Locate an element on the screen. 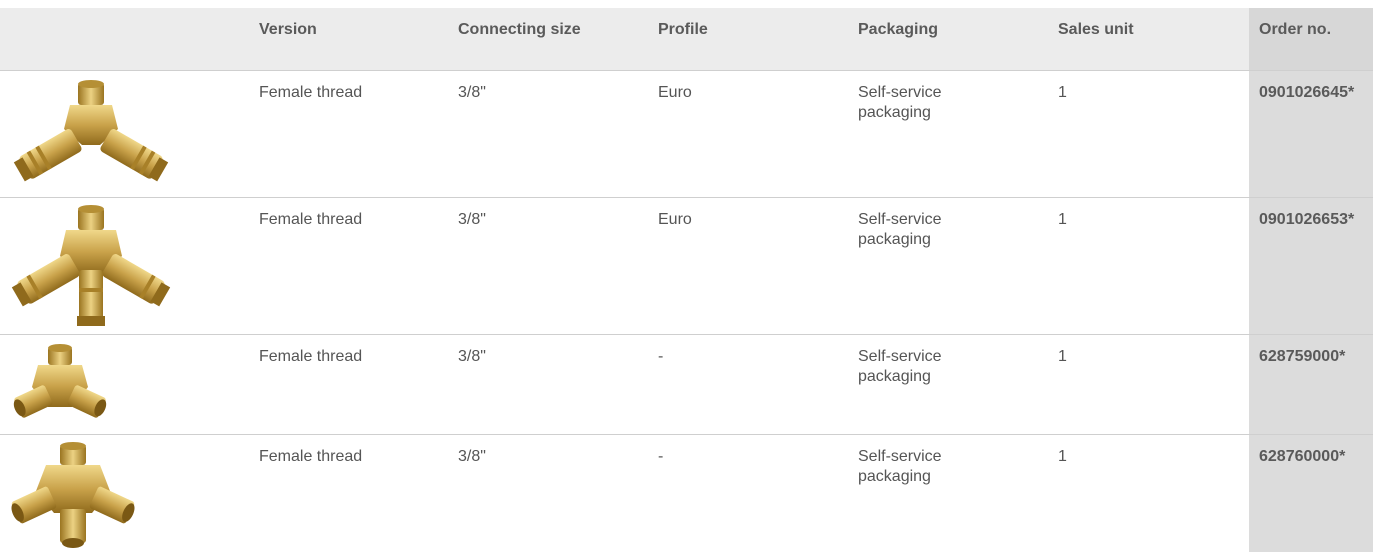  header-packaging: Packaging is located at coordinates (898, 29).